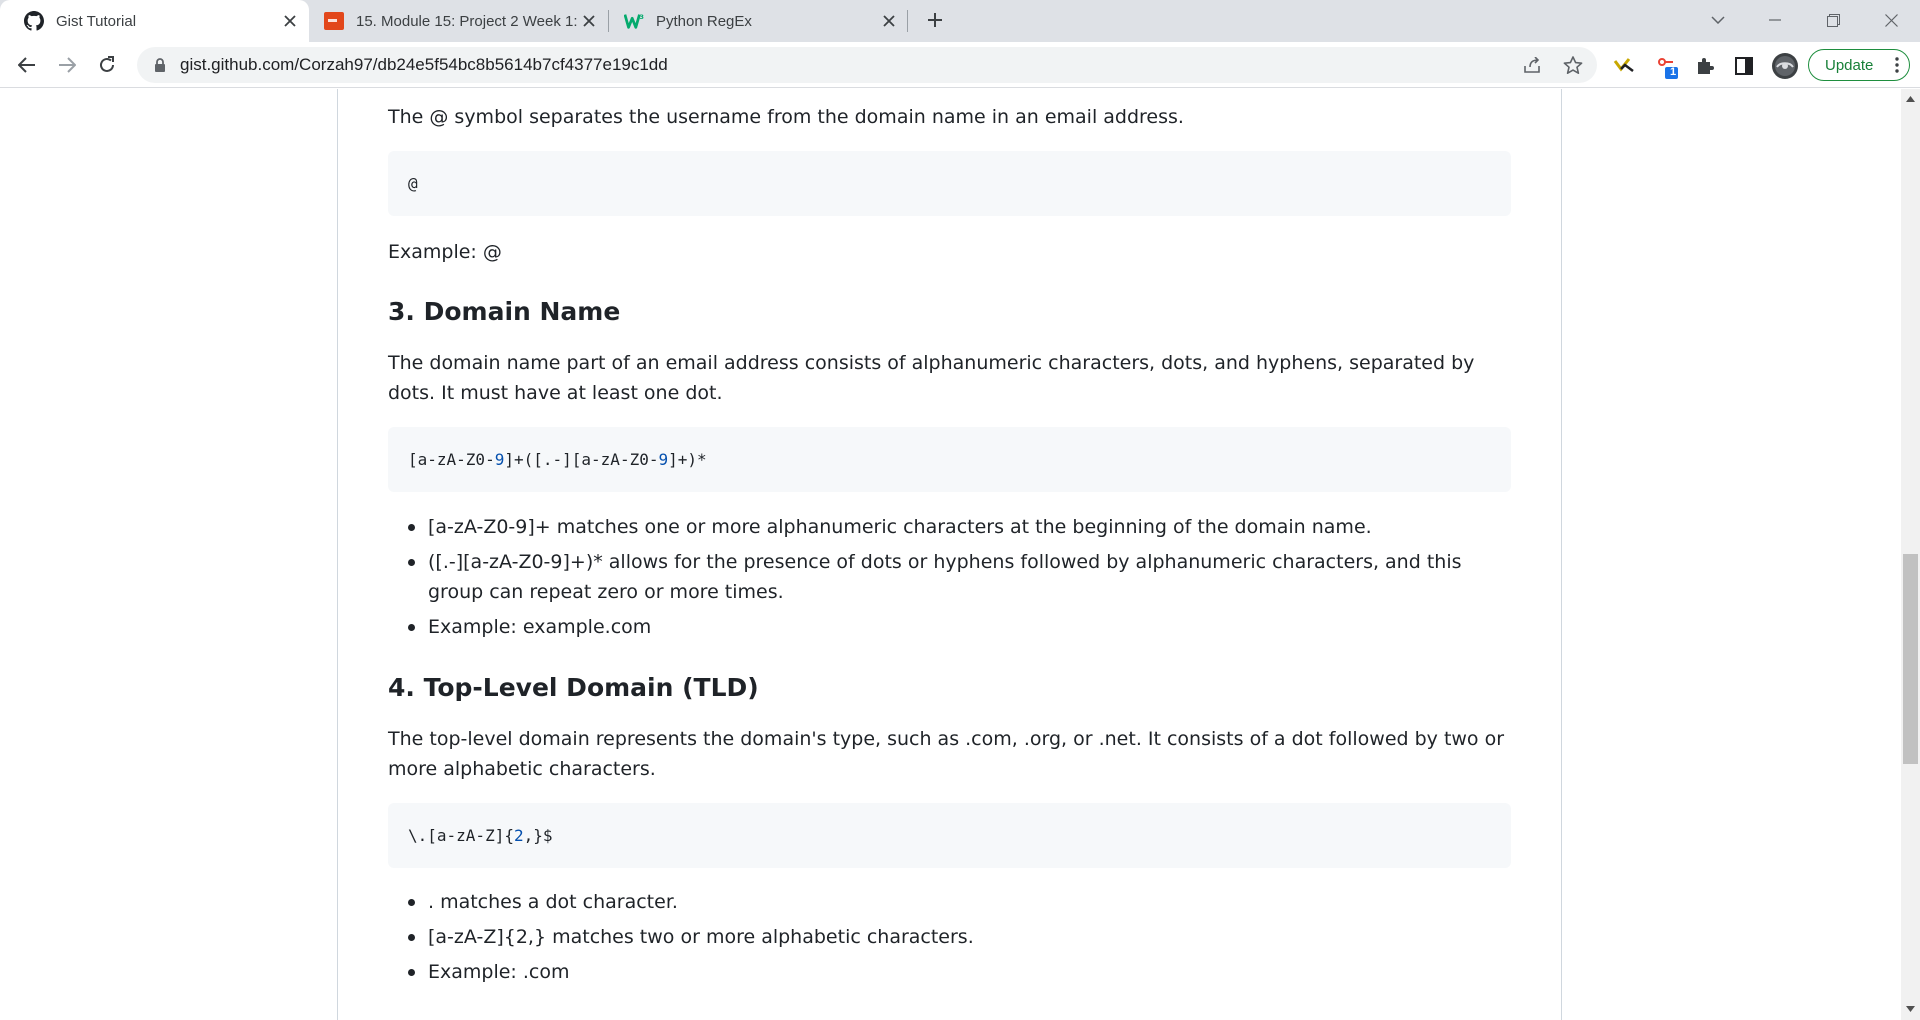  Describe the element at coordinates (1666, 66) in the screenshot. I see `extension-badge-icon: 1` at that location.